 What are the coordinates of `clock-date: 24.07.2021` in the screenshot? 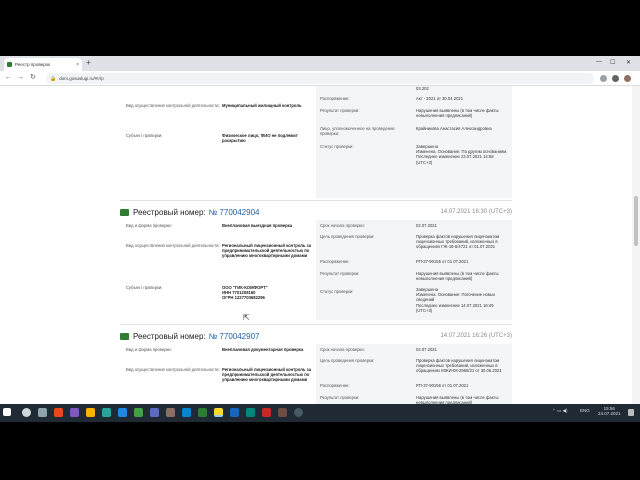 It's located at (609, 413).